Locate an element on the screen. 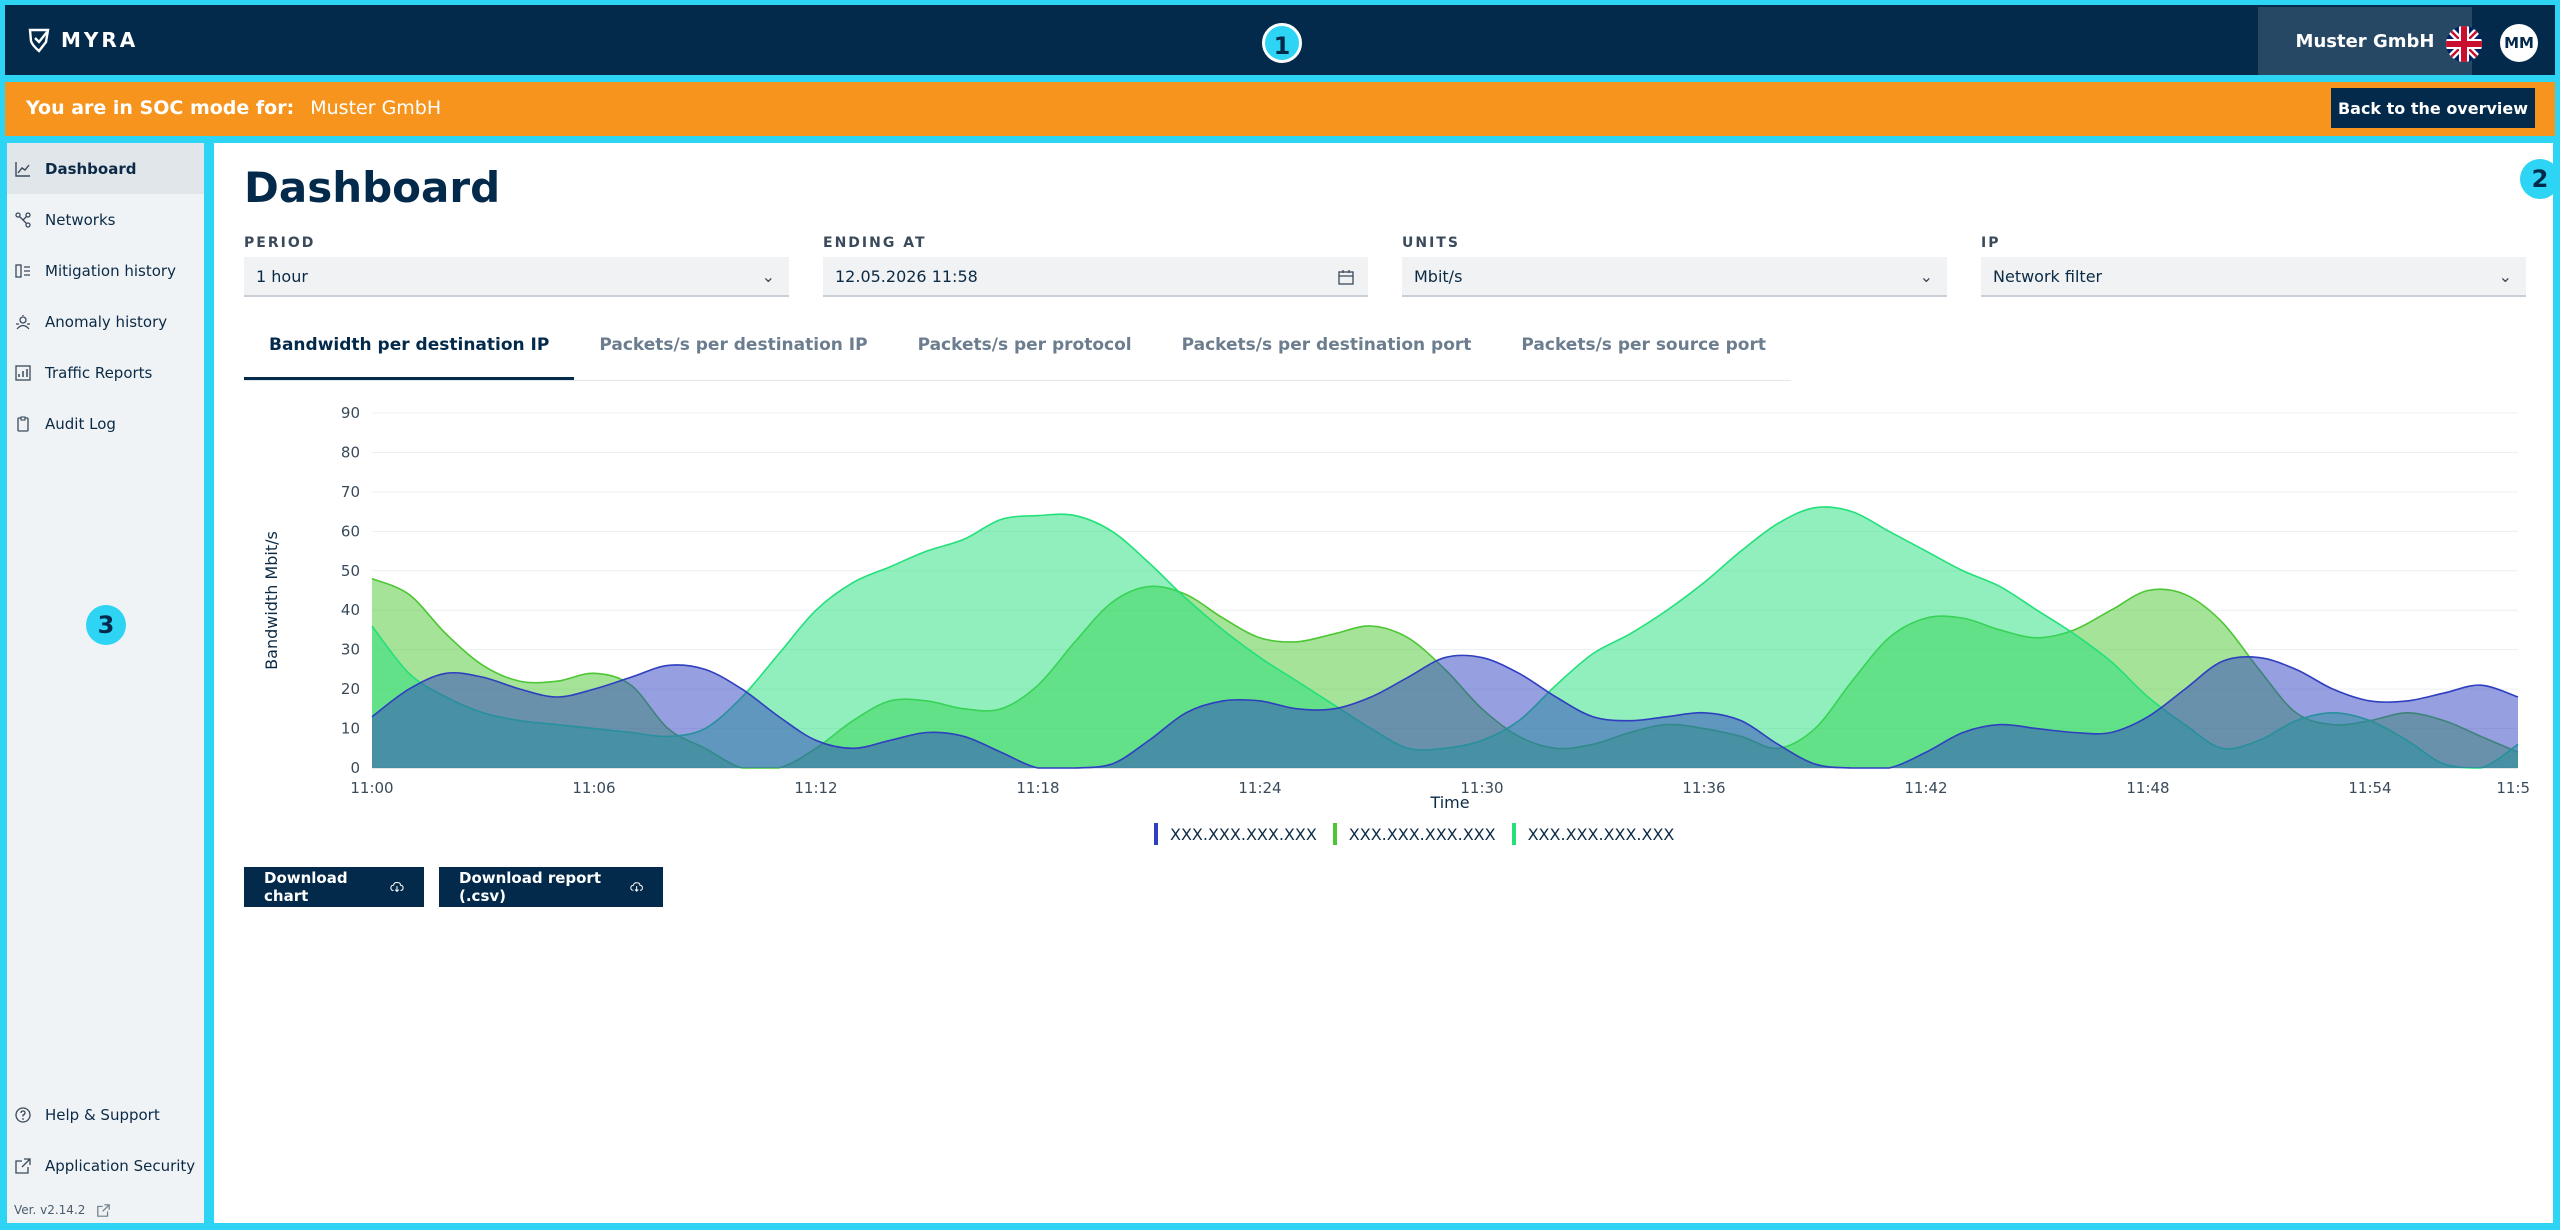 Image resolution: width=2560 pixels, height=1230 pixels. x-tick-label: 11:06 is located at coordinates (593, 788).